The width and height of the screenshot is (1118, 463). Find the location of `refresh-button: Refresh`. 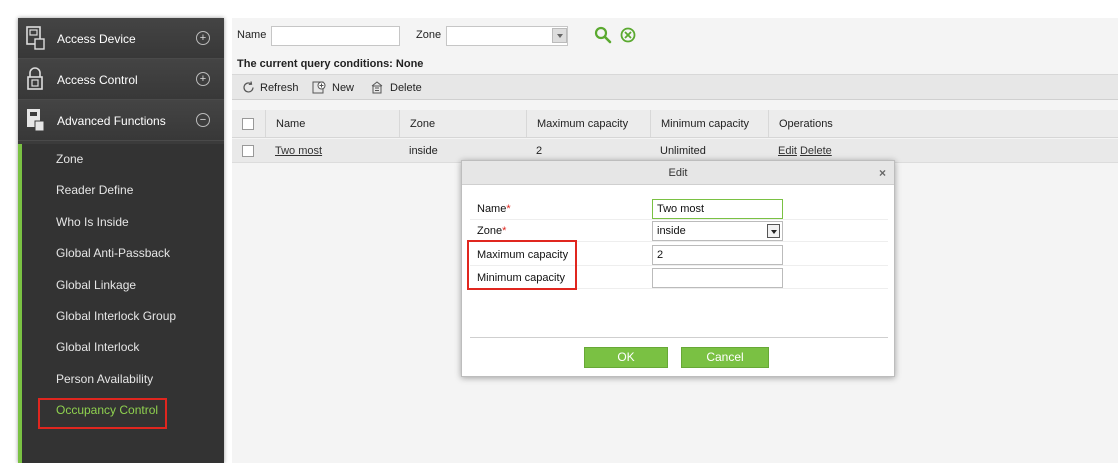

refresh-button: Refresh is located at coordinates (270, 87).